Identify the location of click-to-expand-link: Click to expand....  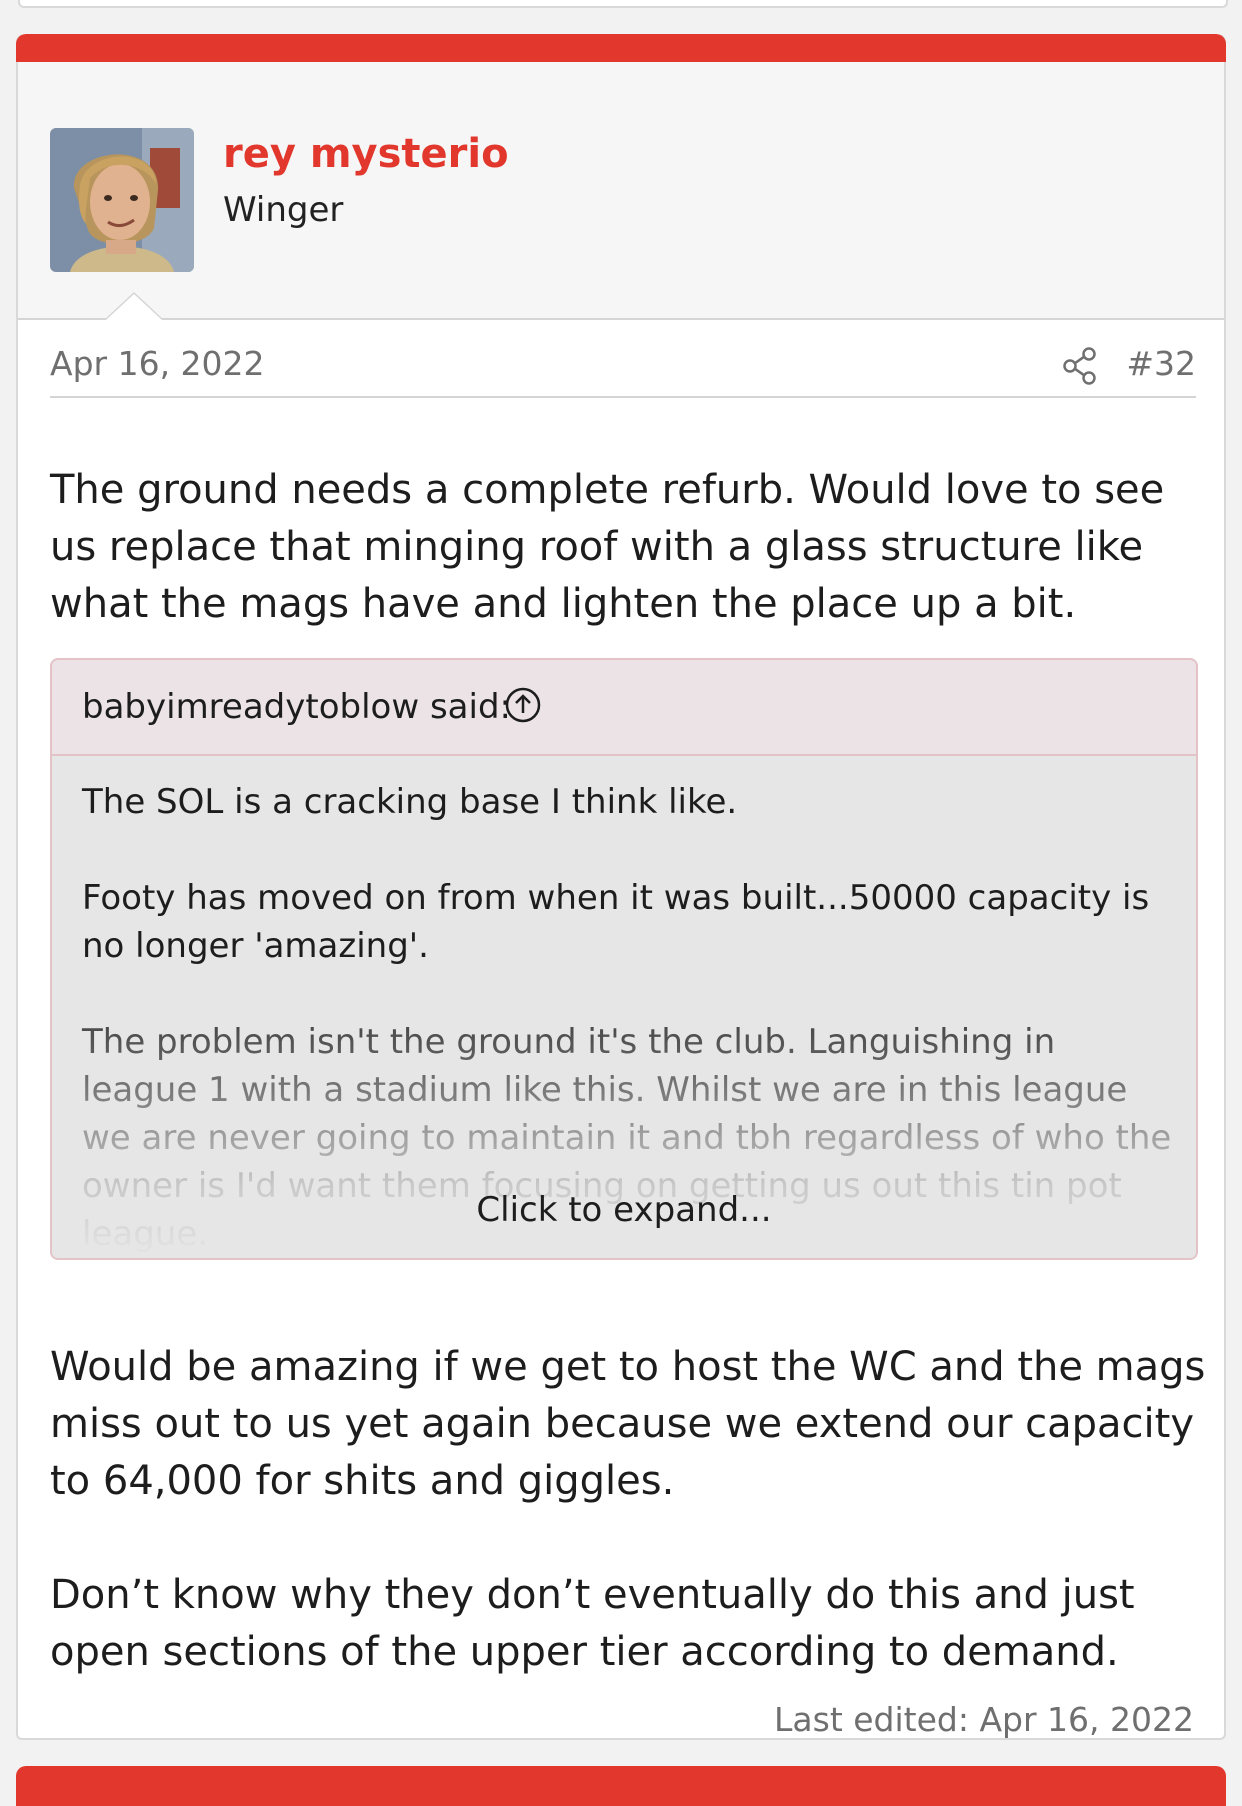
(624, 1210).